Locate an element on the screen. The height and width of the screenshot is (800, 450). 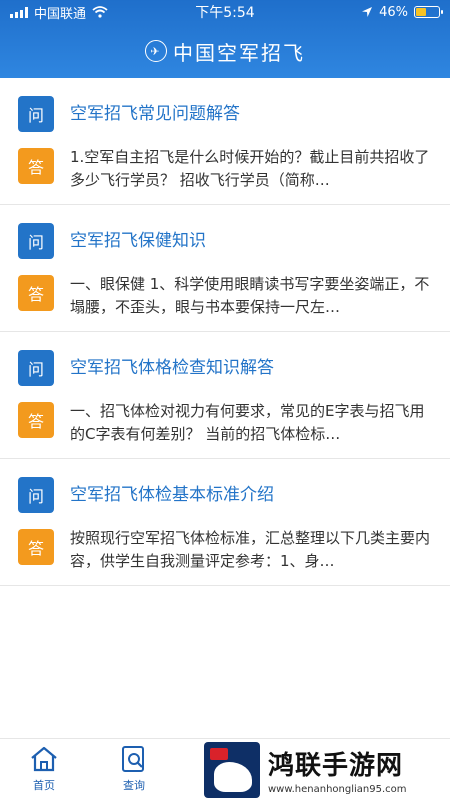
watermark-url: www.henanhonglian95.com is located at coordinates (337, 789).